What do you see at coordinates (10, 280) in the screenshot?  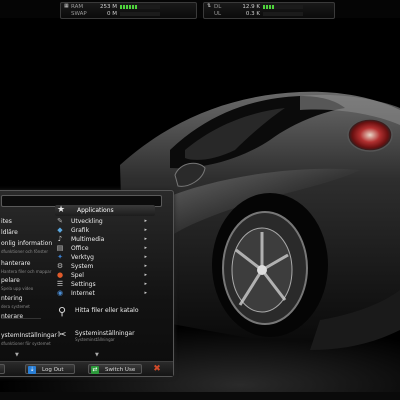 I see `left-item-label: pelare` at bounding box center [10, 280].